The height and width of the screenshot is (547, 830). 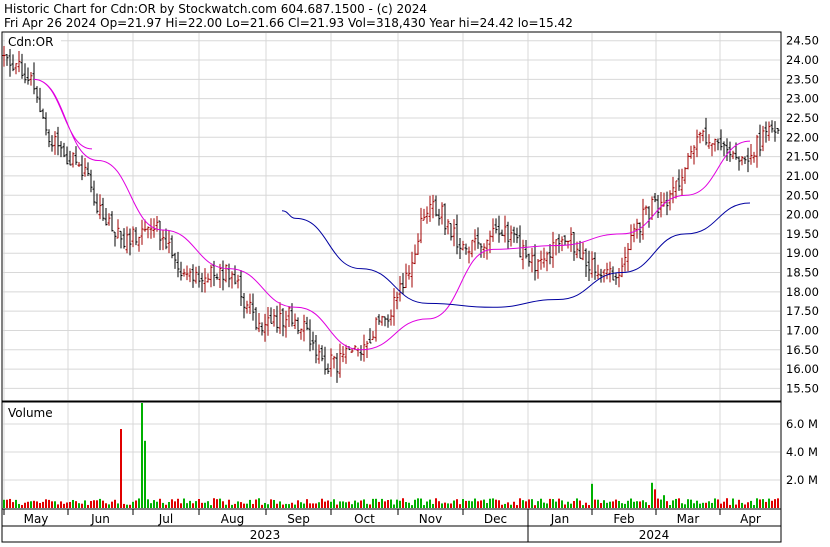 I want to click on price-panel-label: Cdn:OR, so click(x=30, y=42).